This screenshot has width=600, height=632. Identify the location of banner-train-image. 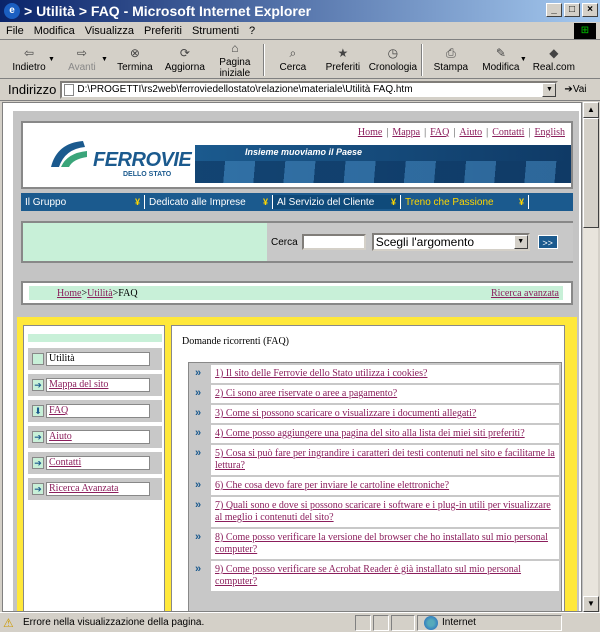
(383, 172).